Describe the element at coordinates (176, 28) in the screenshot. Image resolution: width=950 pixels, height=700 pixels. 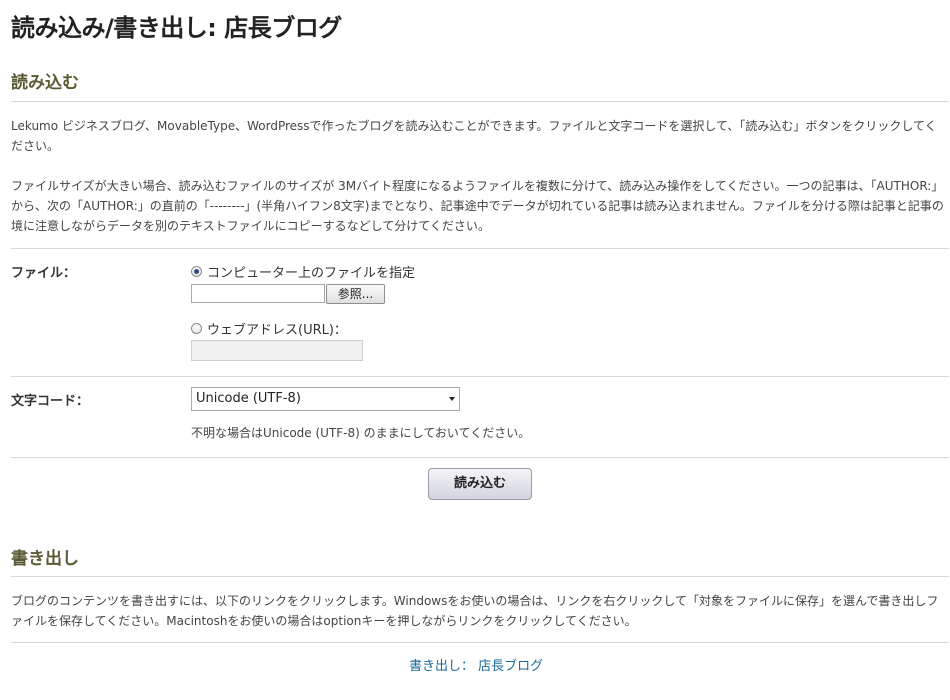
I see `page-title: 読み込み/書き出し: 店長ブログ` at that location.